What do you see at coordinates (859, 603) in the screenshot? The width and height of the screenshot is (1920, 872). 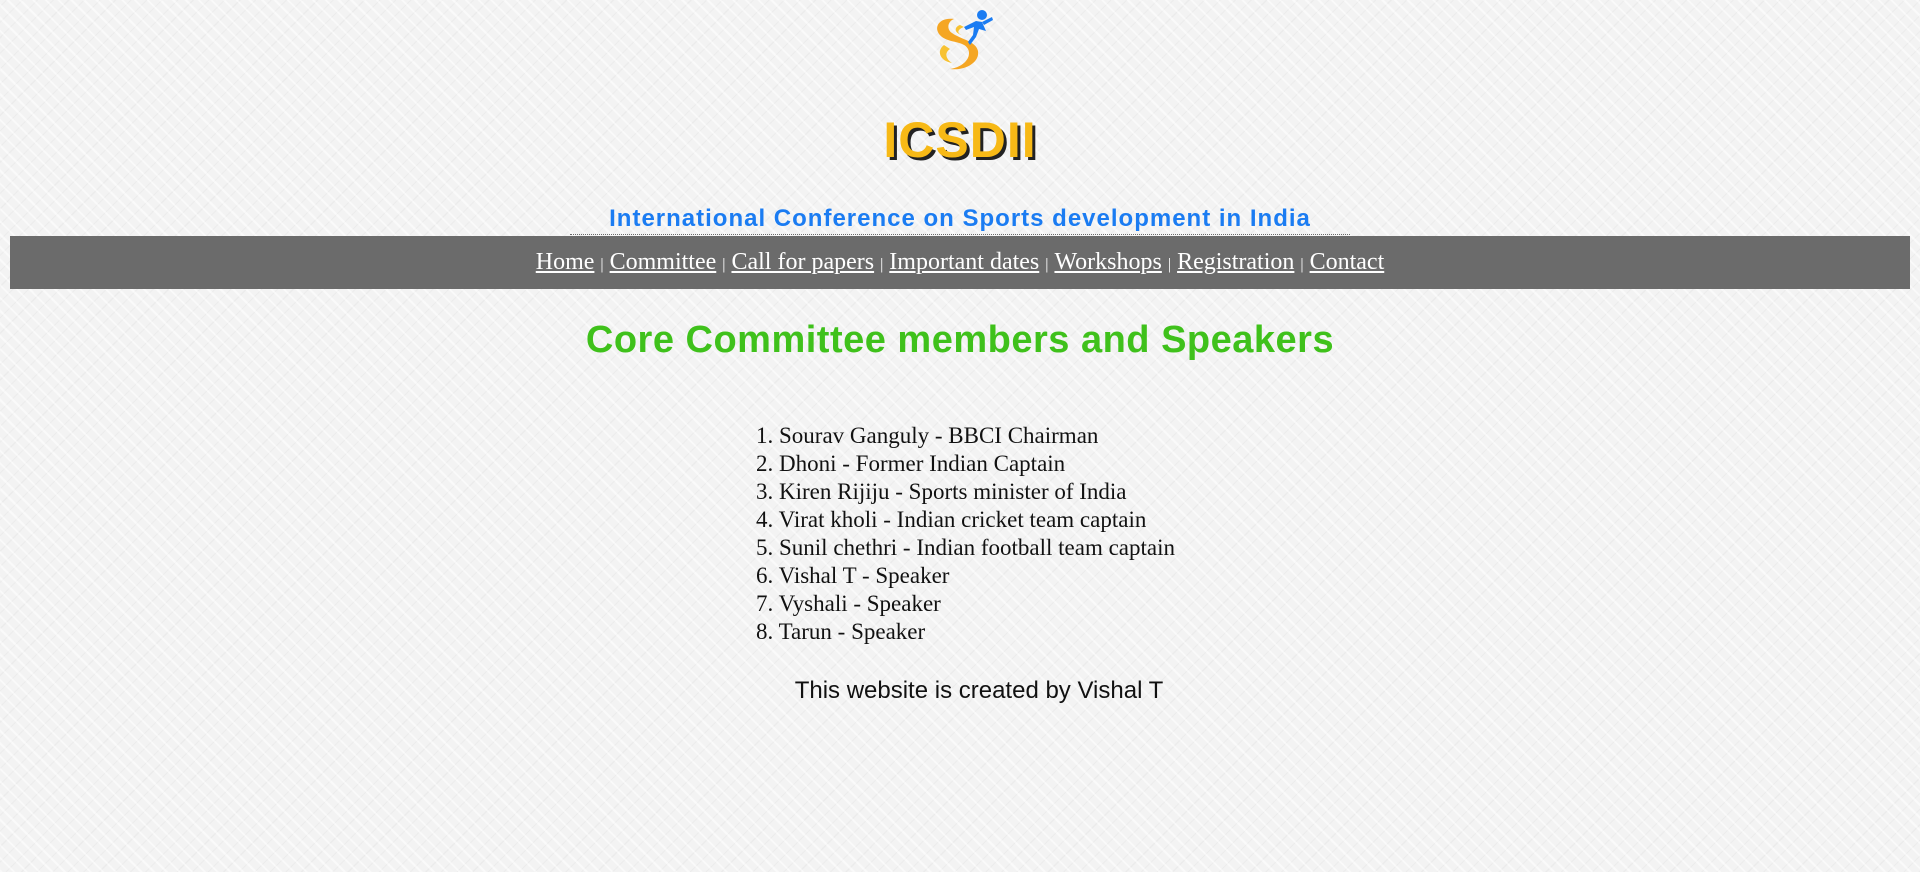 I see `list-item-text: Vyshali - Speaker` at bounding box center [859, 603].